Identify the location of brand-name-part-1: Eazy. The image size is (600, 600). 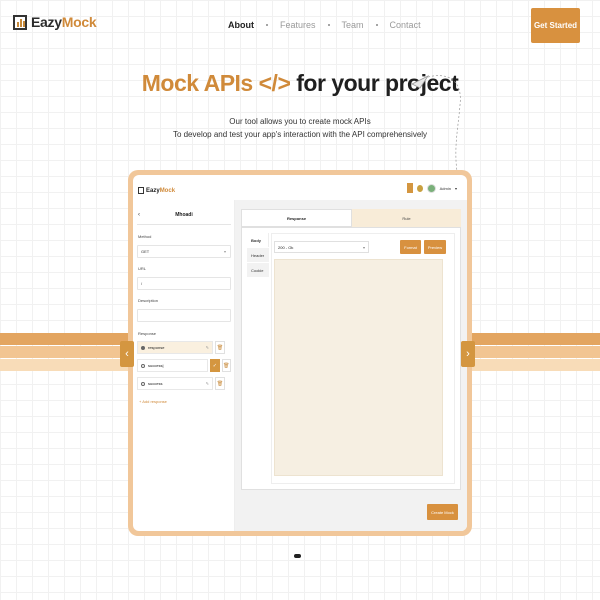
(46, 22).